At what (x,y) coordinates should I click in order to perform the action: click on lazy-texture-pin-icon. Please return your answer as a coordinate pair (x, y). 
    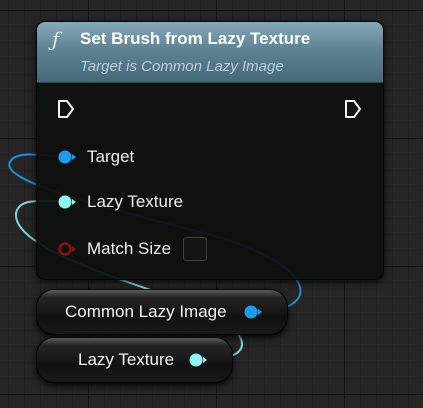
    Looking at the image, I should click on (67, 202).